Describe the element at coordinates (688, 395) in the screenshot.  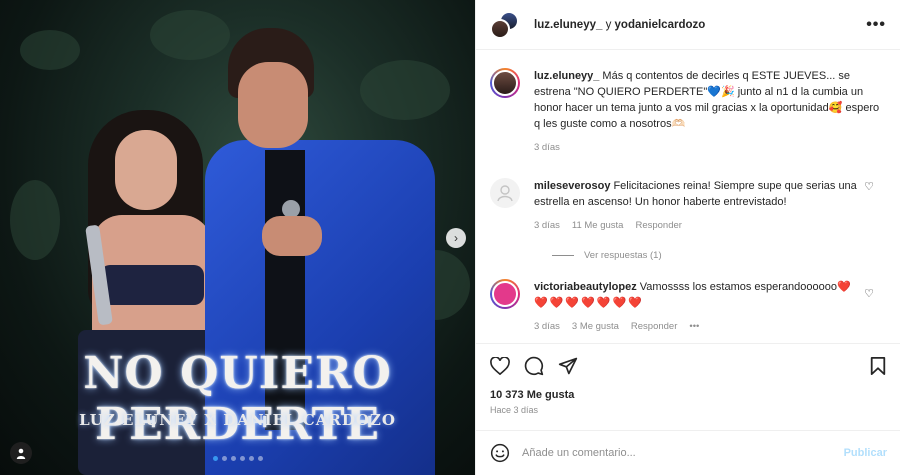
I see `likes-count: 10 373 Me gusta` at that location.